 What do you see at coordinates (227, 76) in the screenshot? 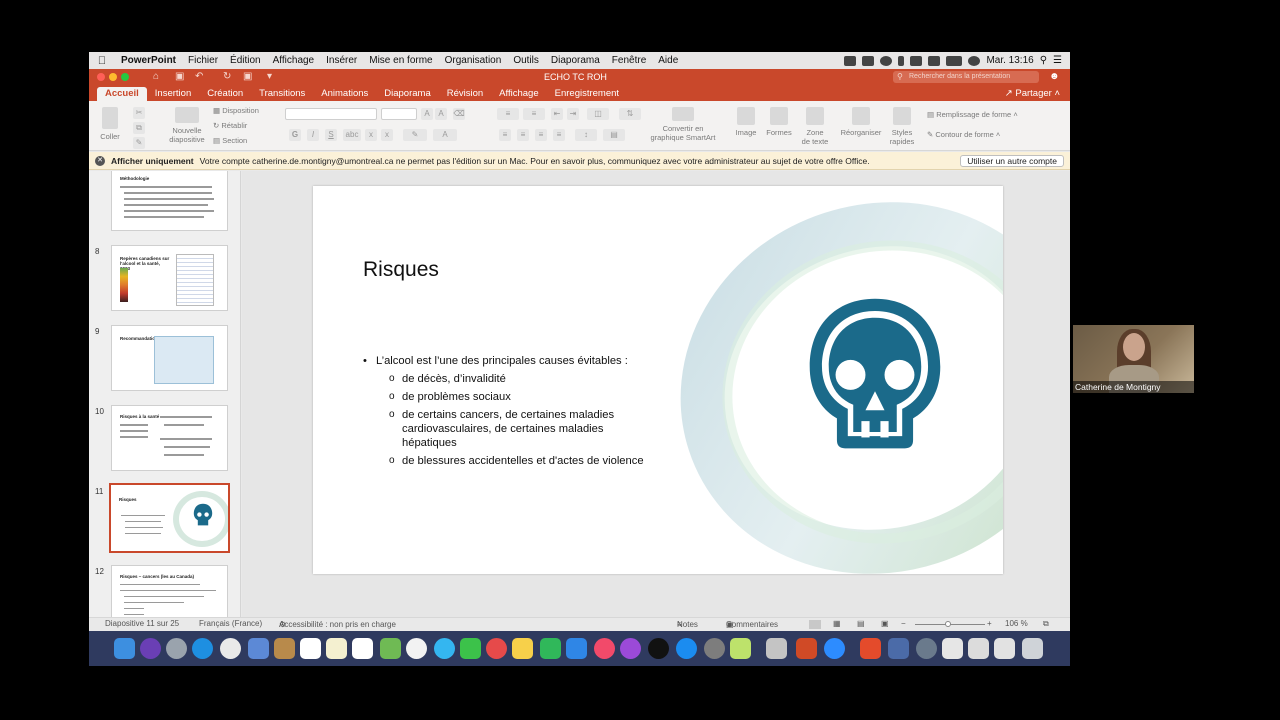
I see `redo-icon: ↻` at bounding box center [227, 76].